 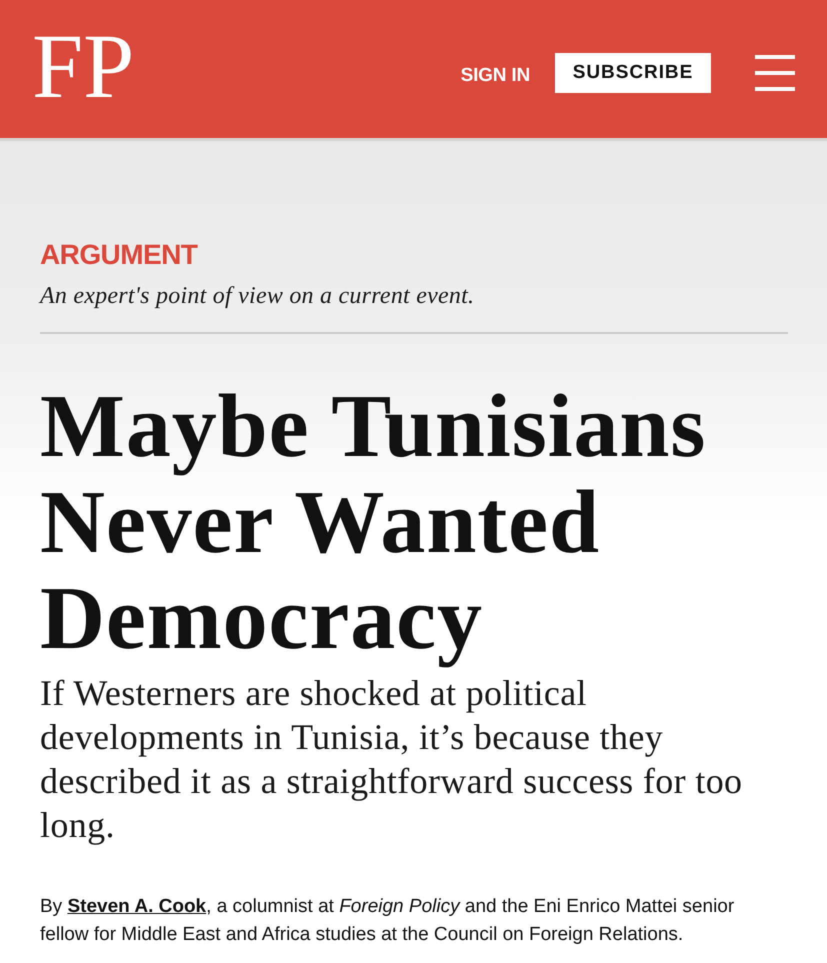 I want to click on byline: By Steven A. Cook, a columnist at Foreign Policy and the Eni Enrico Mattei senior fellow for Middle East and Africa studies at the Council on Foreign Relations., so click(x=388, y=921).